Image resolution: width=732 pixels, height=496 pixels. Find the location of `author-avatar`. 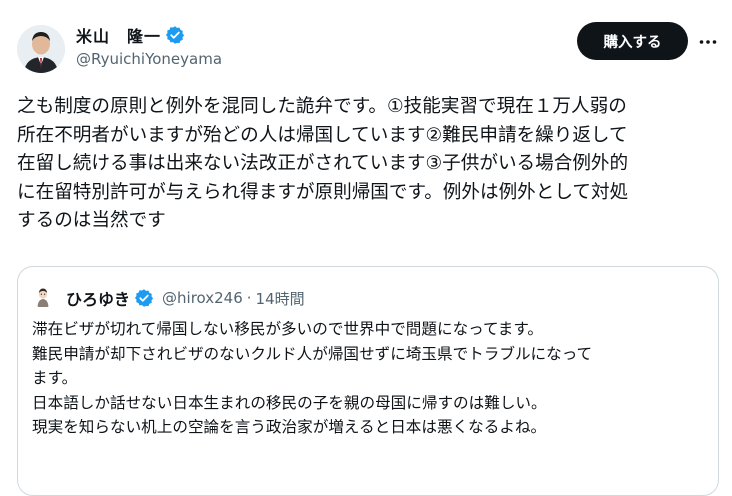

author-avatar is located at coordinates (41, 49).